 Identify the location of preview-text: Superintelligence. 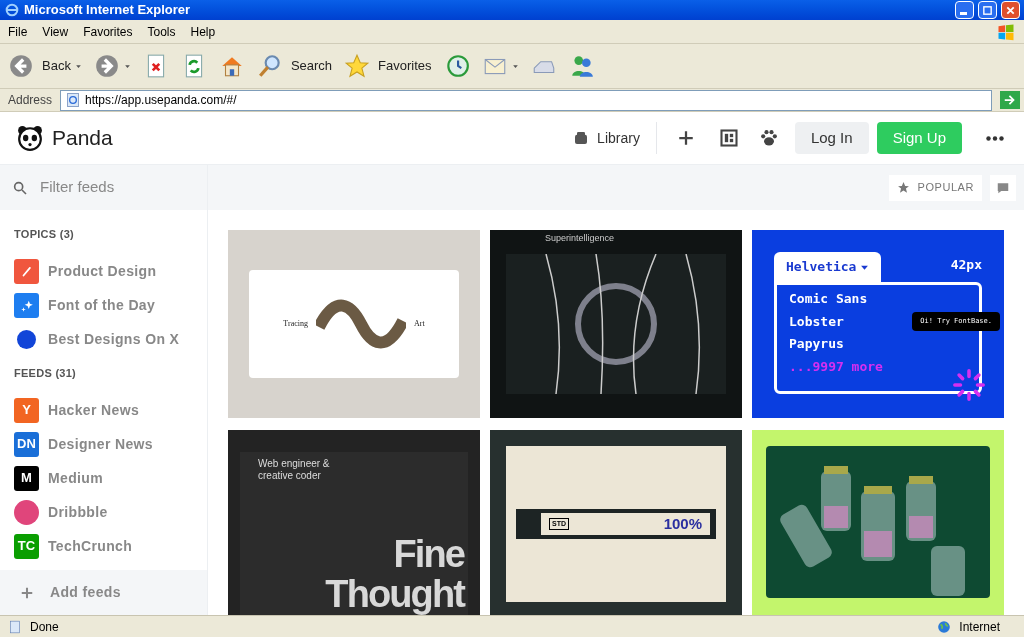
(580, 238).